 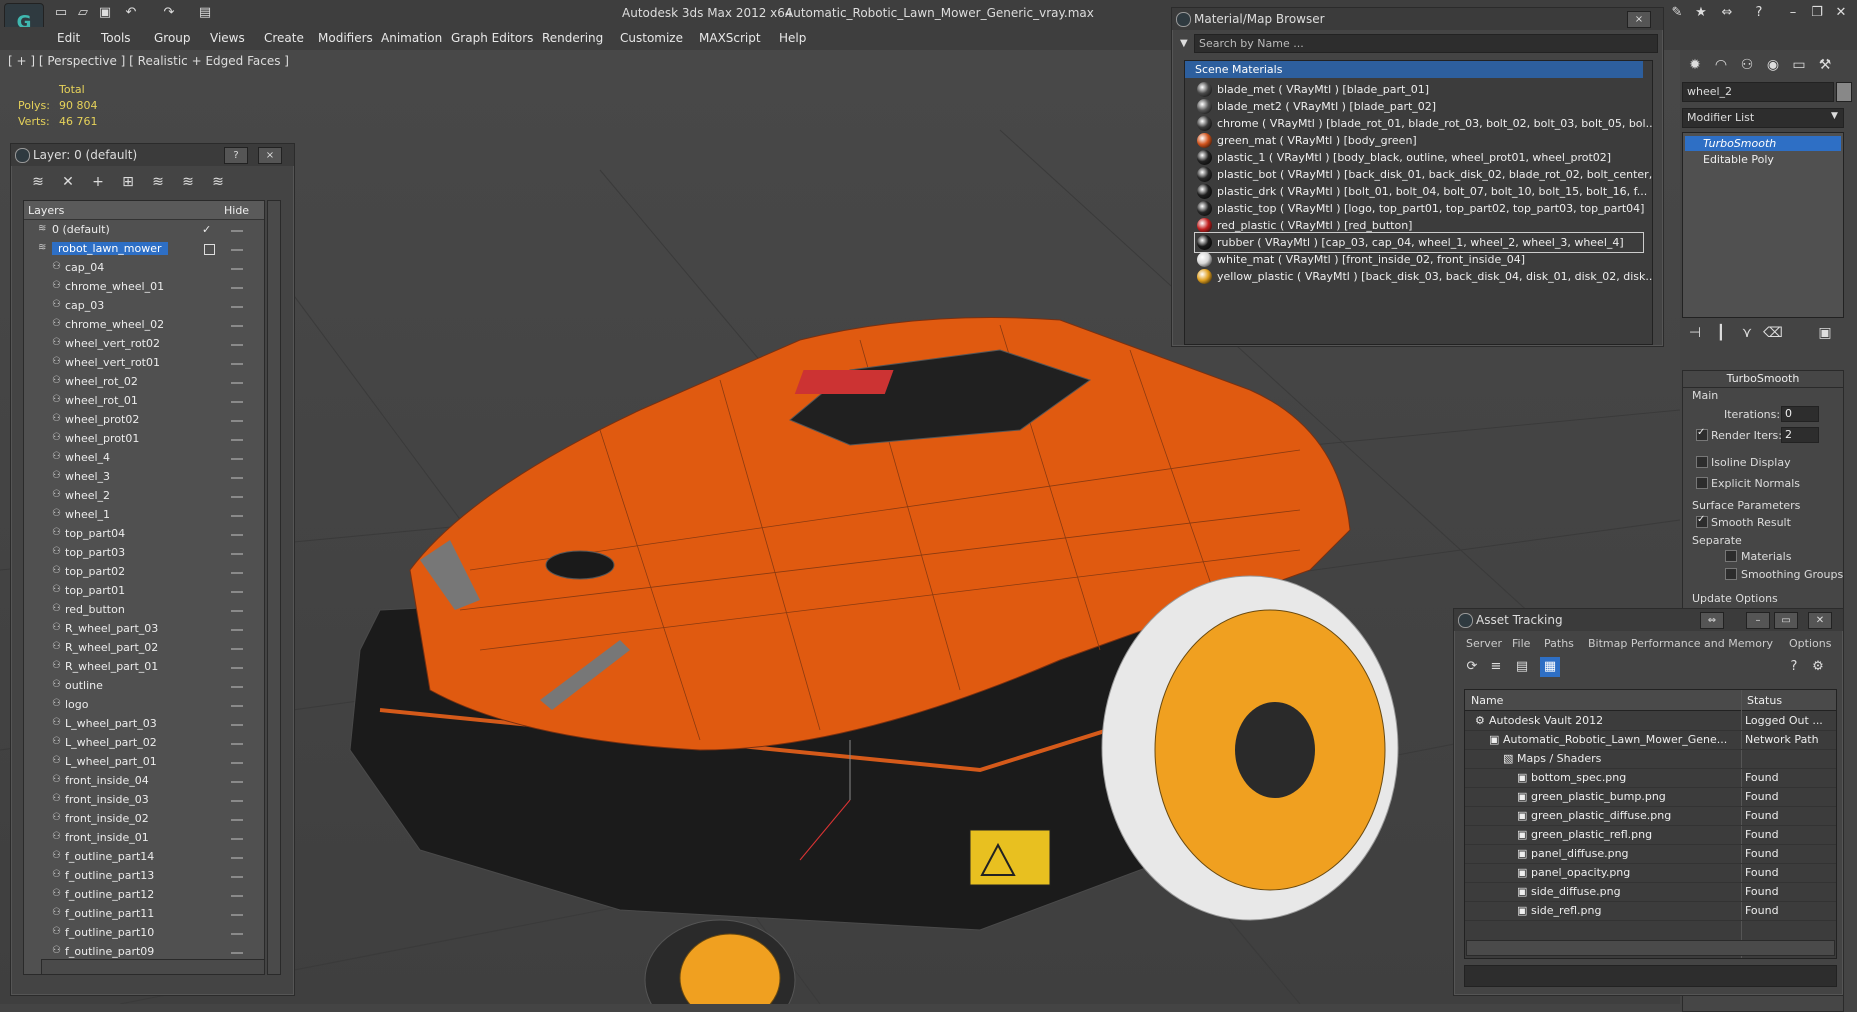 What do you see at coordinates (158, 182) in the screenshot?
I see `highlight-layer-icon: ≋` at bounding box center [158, 182].